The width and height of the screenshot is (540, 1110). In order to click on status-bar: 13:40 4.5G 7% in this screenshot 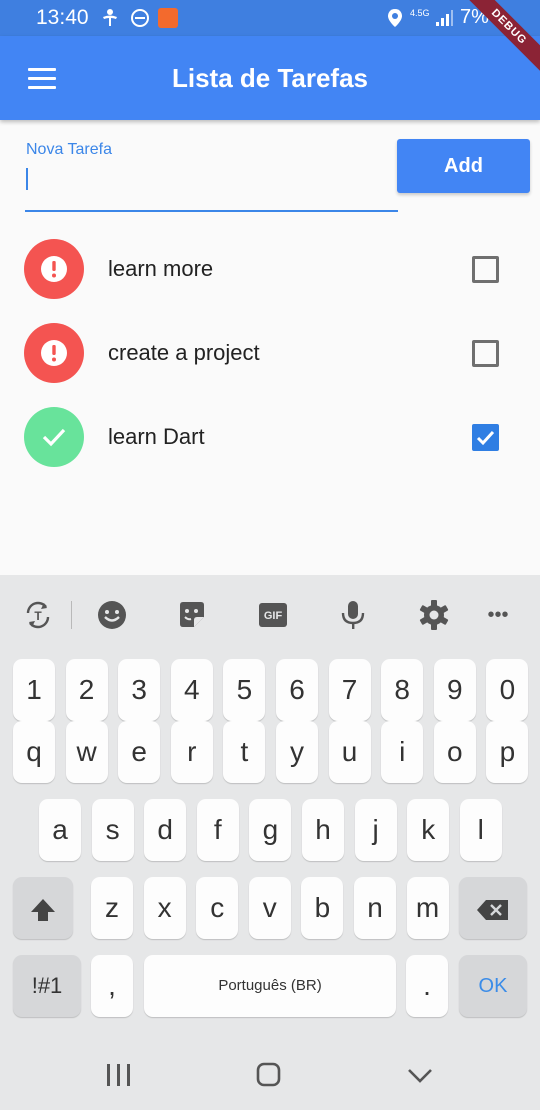, I will do `click(270, 18)`.